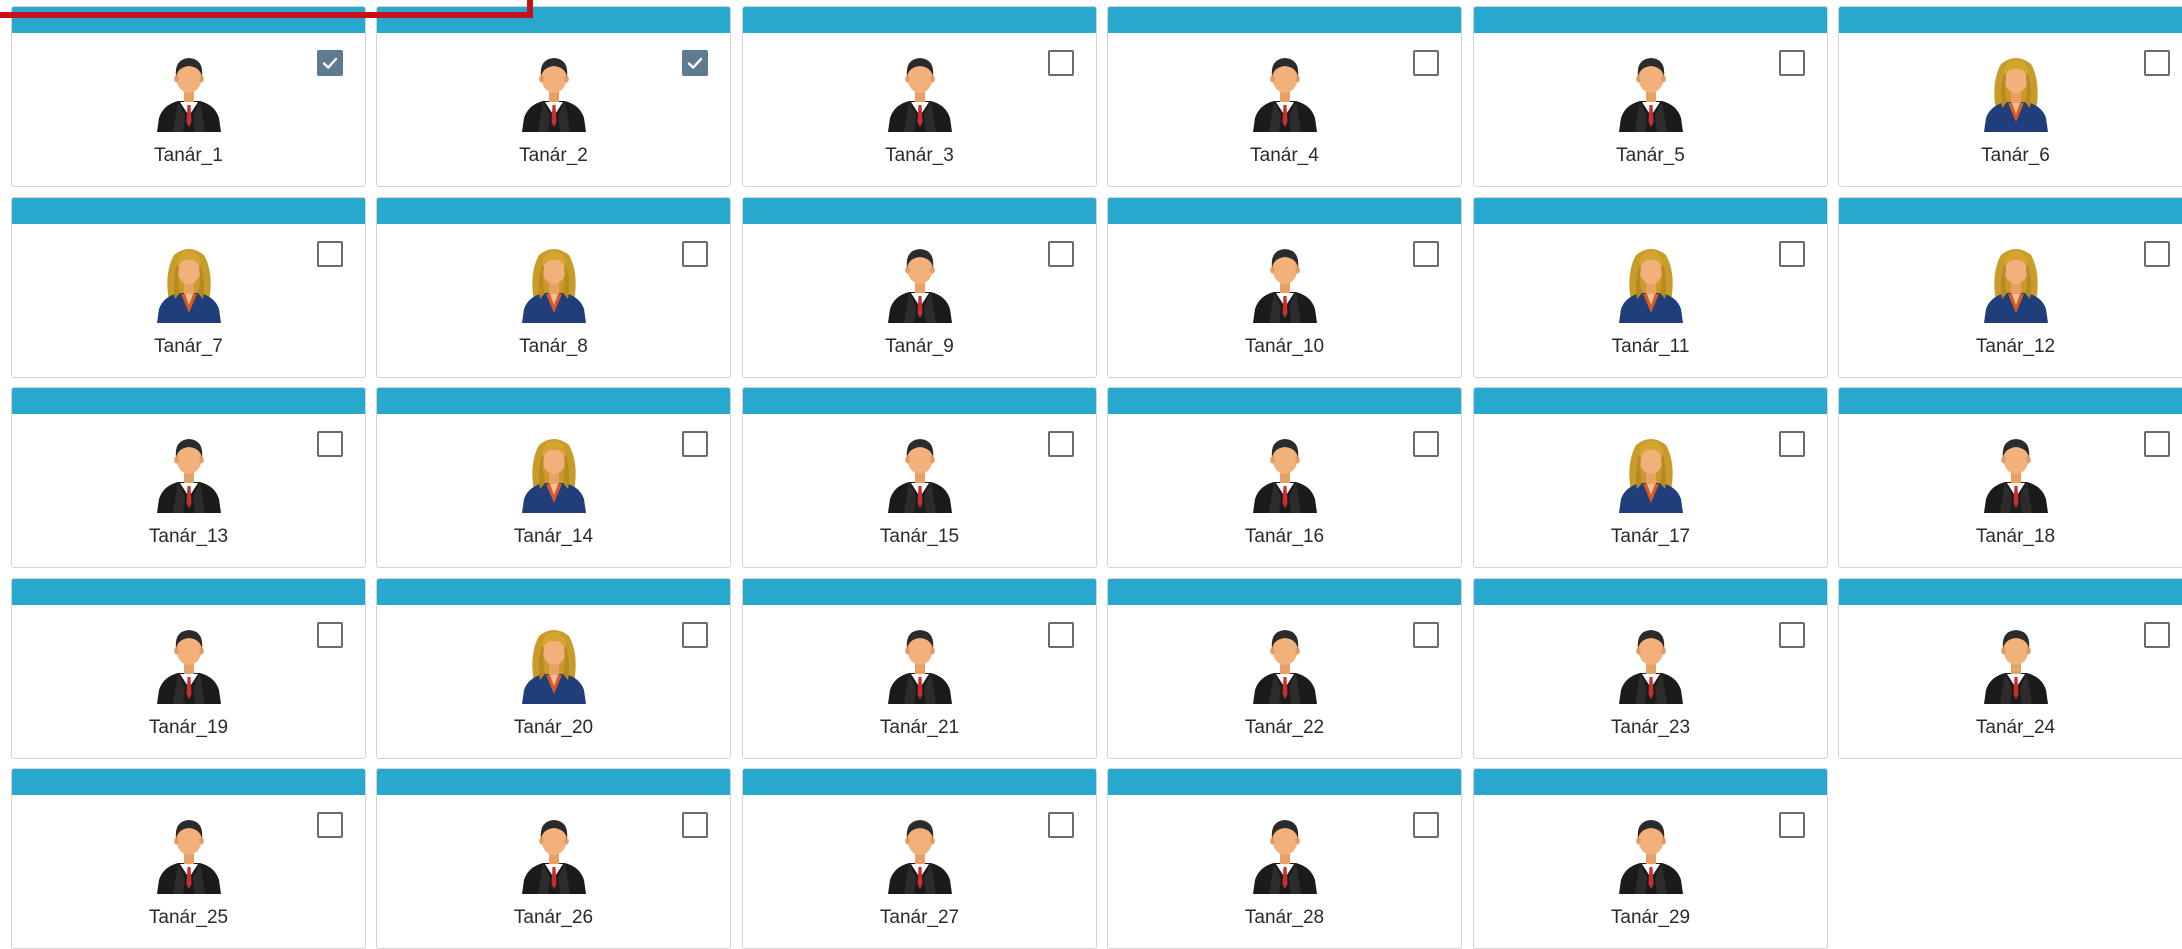 The image size is (2182, 949). I want to click on teacher-card-18: Tanár_18, so click(2010, 477).